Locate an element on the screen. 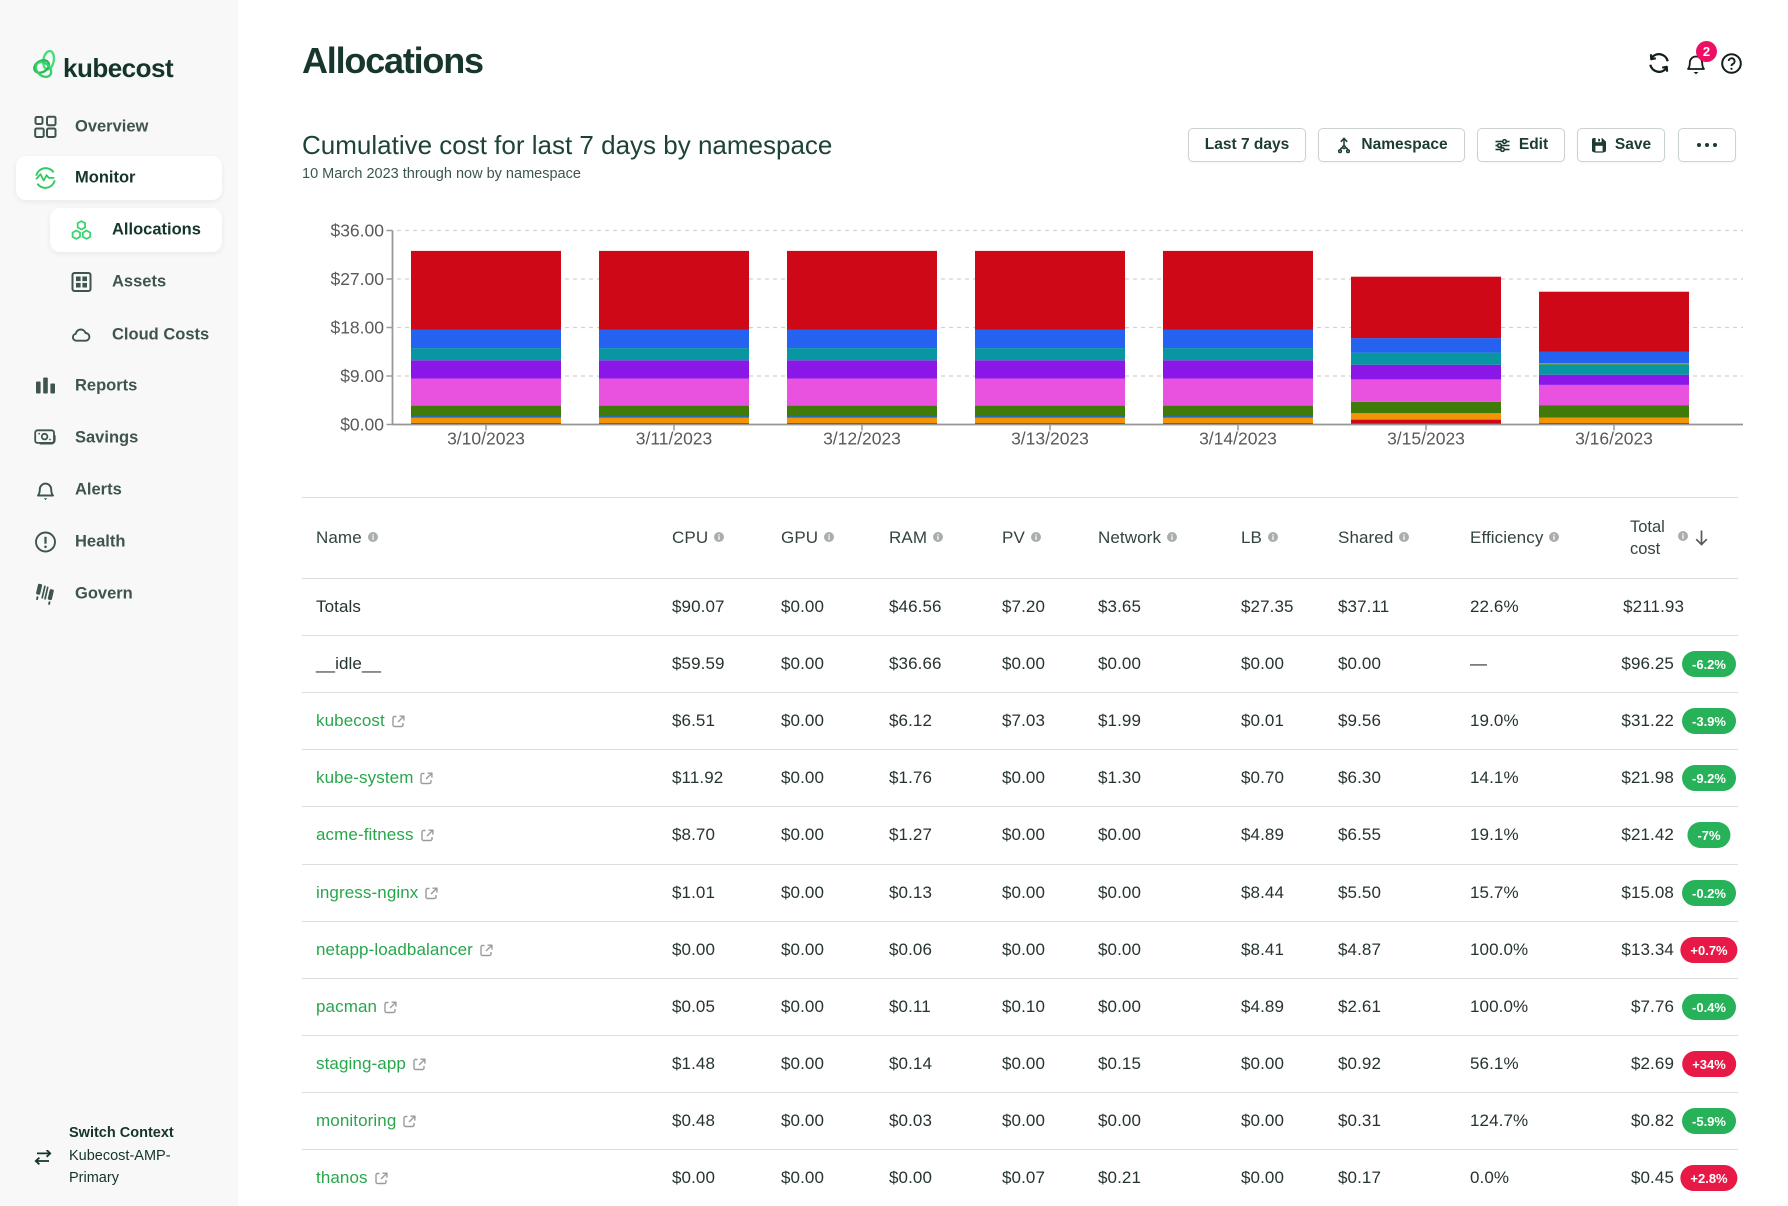 The width and height of the screenshot is (1788, 1206). svg-text: $0.00 is located at coordinates (362, 425).